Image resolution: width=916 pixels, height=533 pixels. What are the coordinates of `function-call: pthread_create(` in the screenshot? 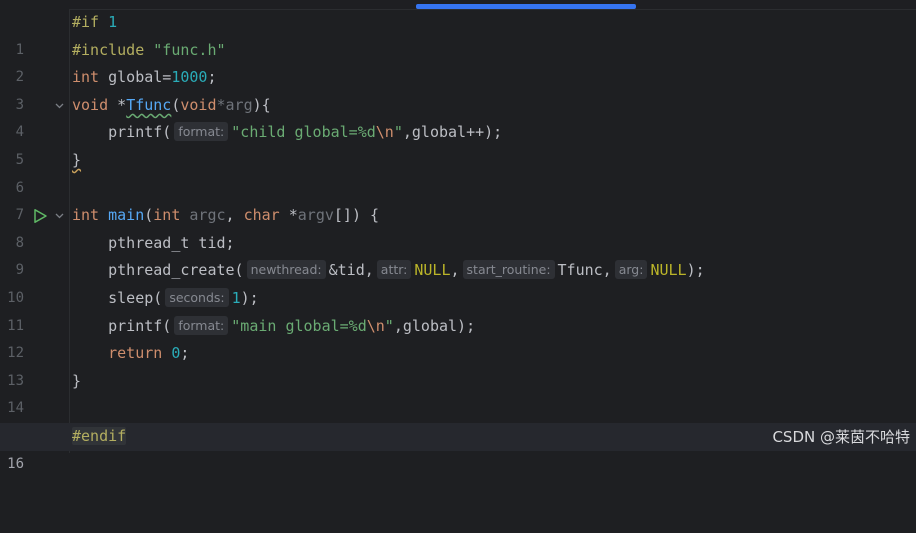 It's located at (176, 270).